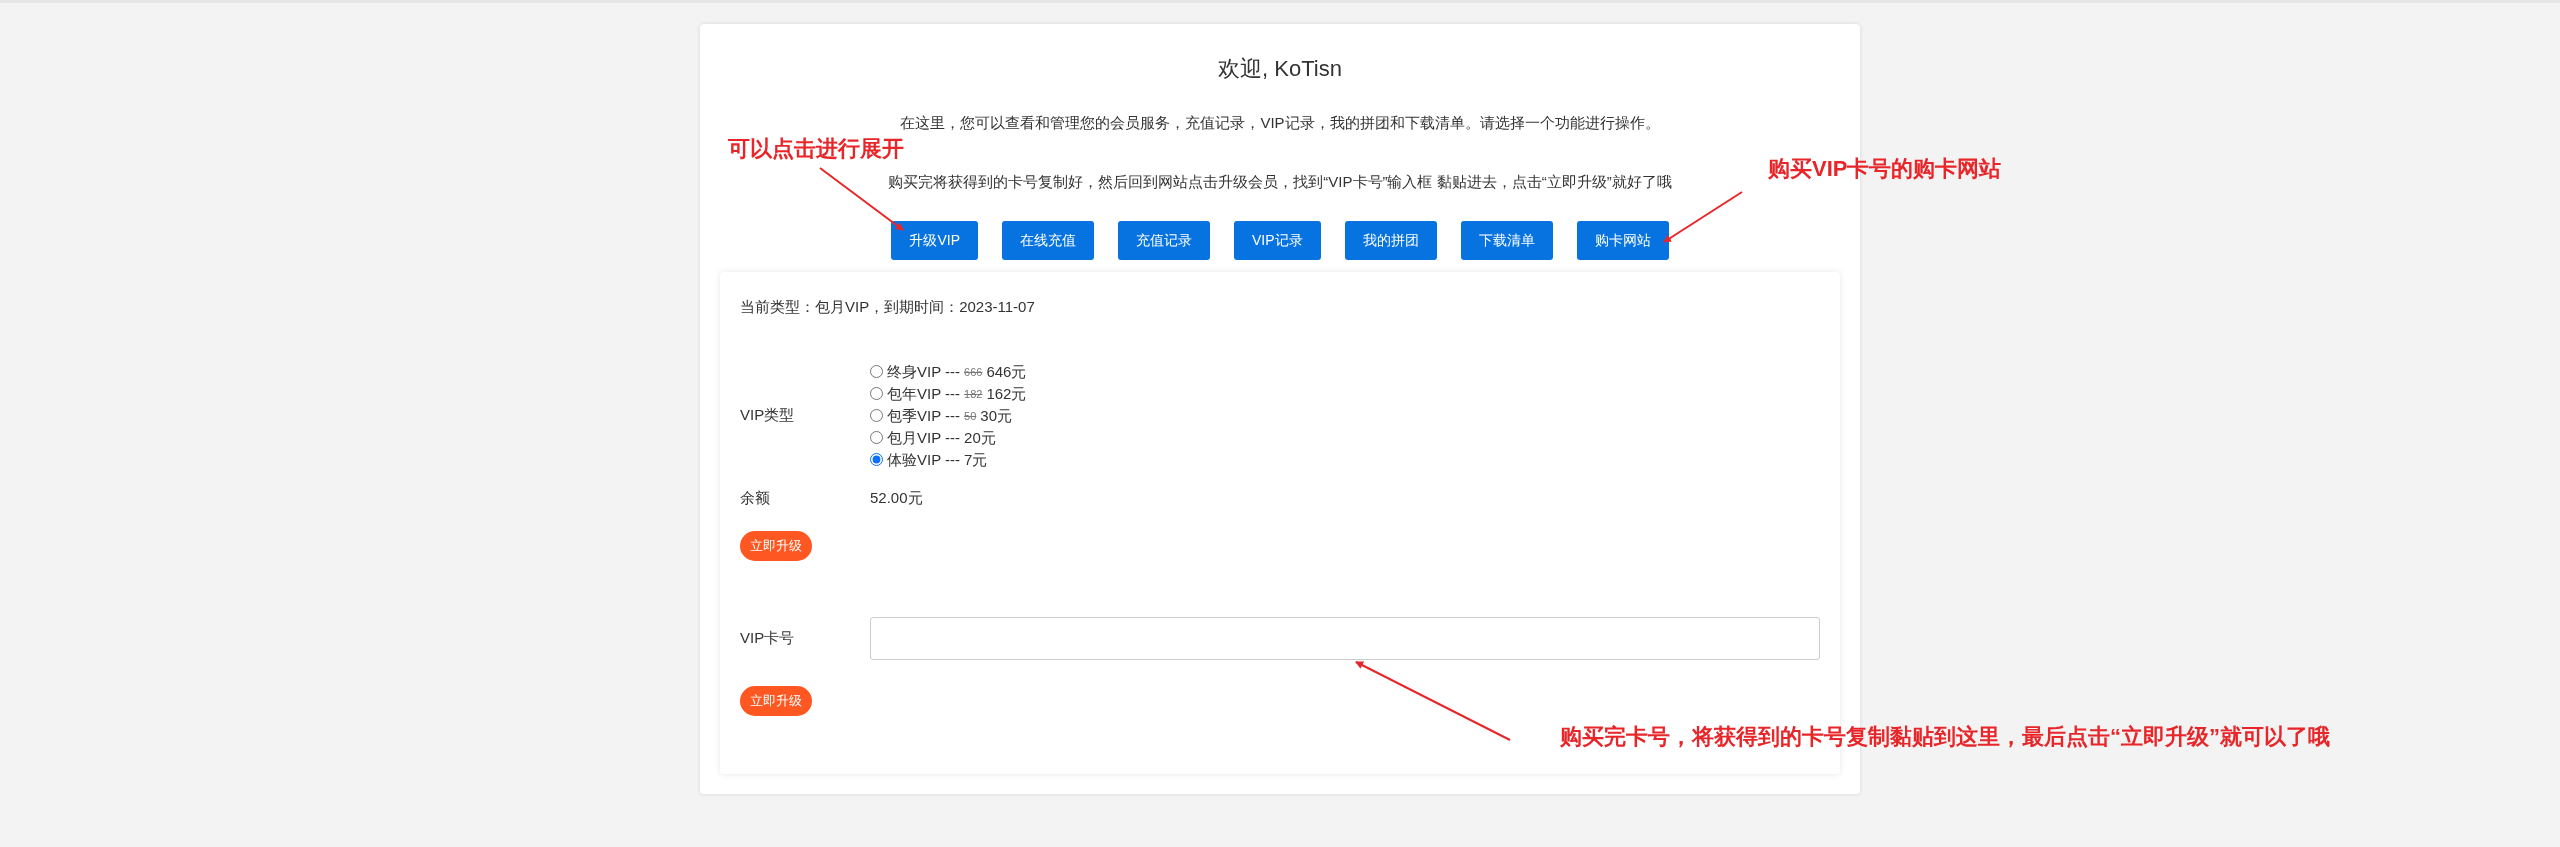 The height and width of the screenshot is (847, 2560). Describe the element at coordinates (1622, 240) in the screenshot. I see `nav-button: 购卡网站` at that location.